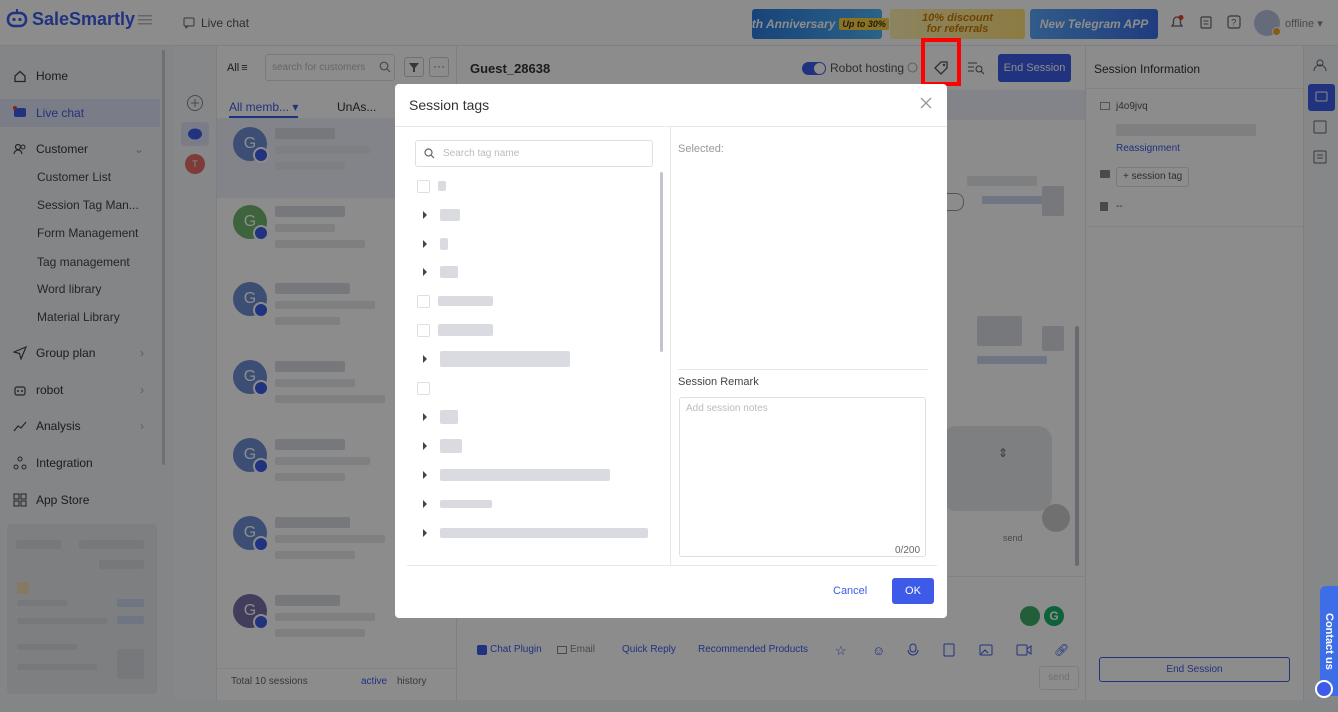 The height and width of the screenshot is (712, 1338). I want to click on selected-label: Selected:, so click(701, 149).